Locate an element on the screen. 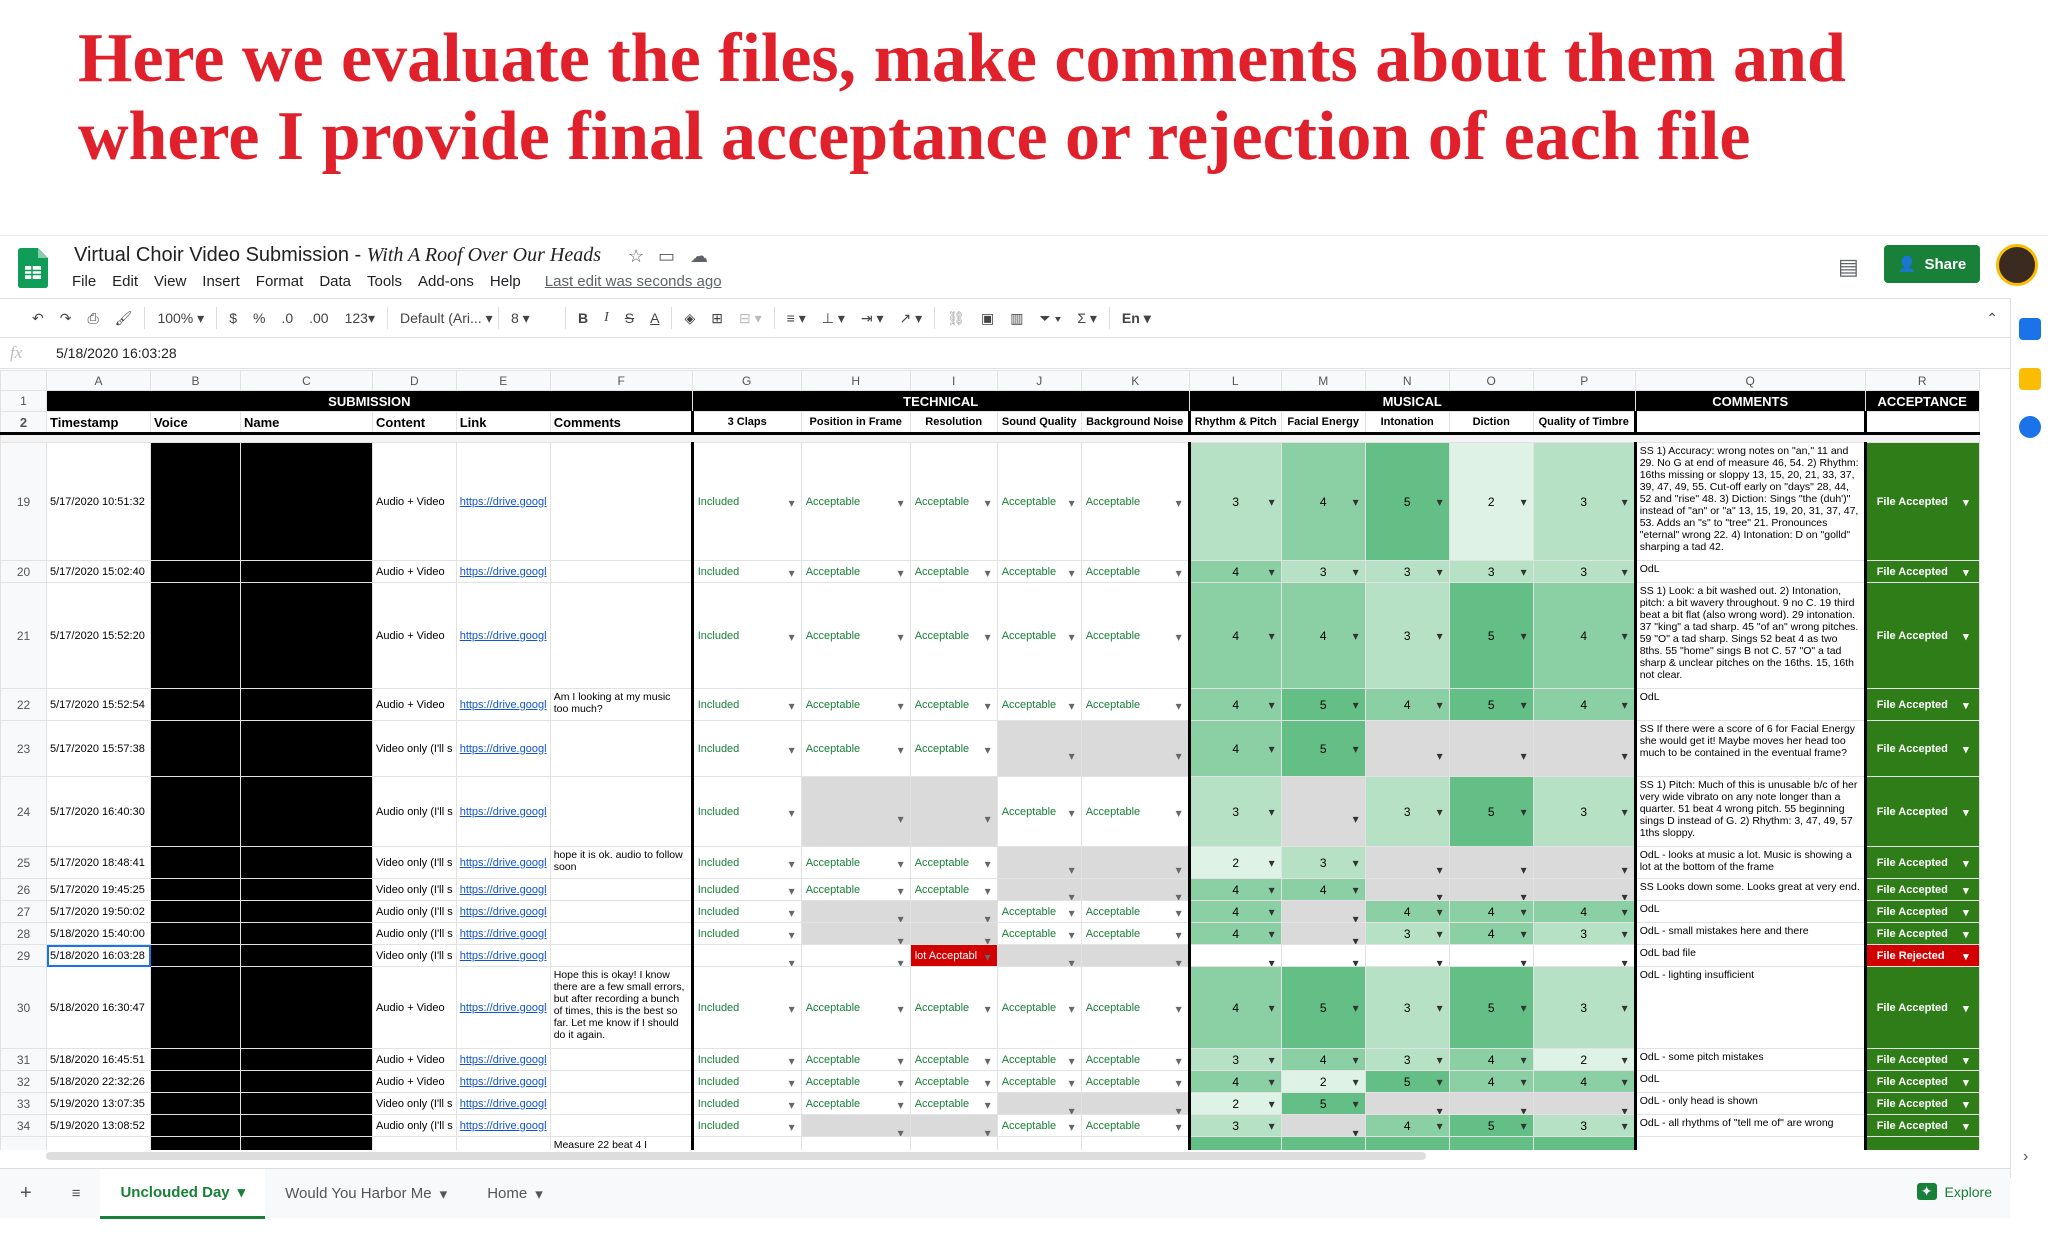 This screenshot has height=1239, width=2048. calendar-icon is located at coordinates (2030, 329).